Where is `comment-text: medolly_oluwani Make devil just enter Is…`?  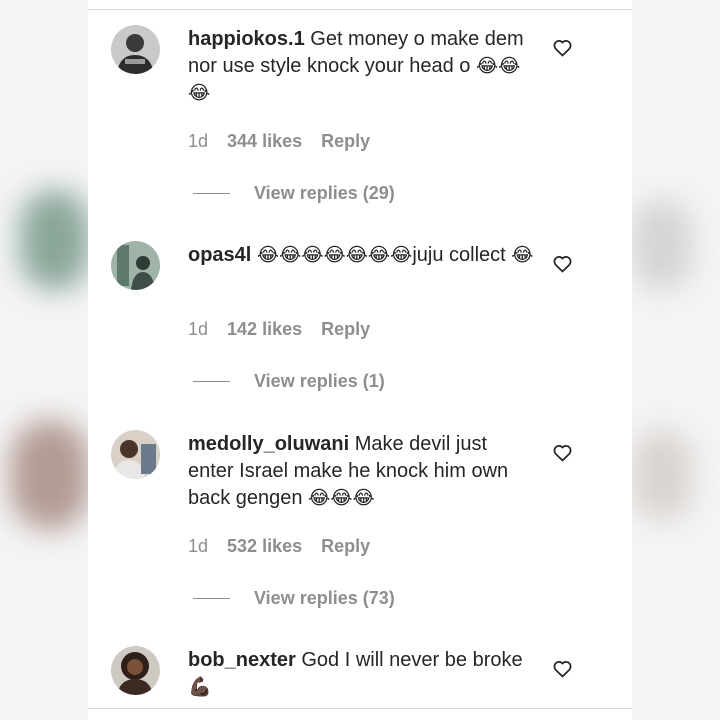
comment-text: medolly_oluwani Make devil just enter Is… is located at coordinates (363, 471).